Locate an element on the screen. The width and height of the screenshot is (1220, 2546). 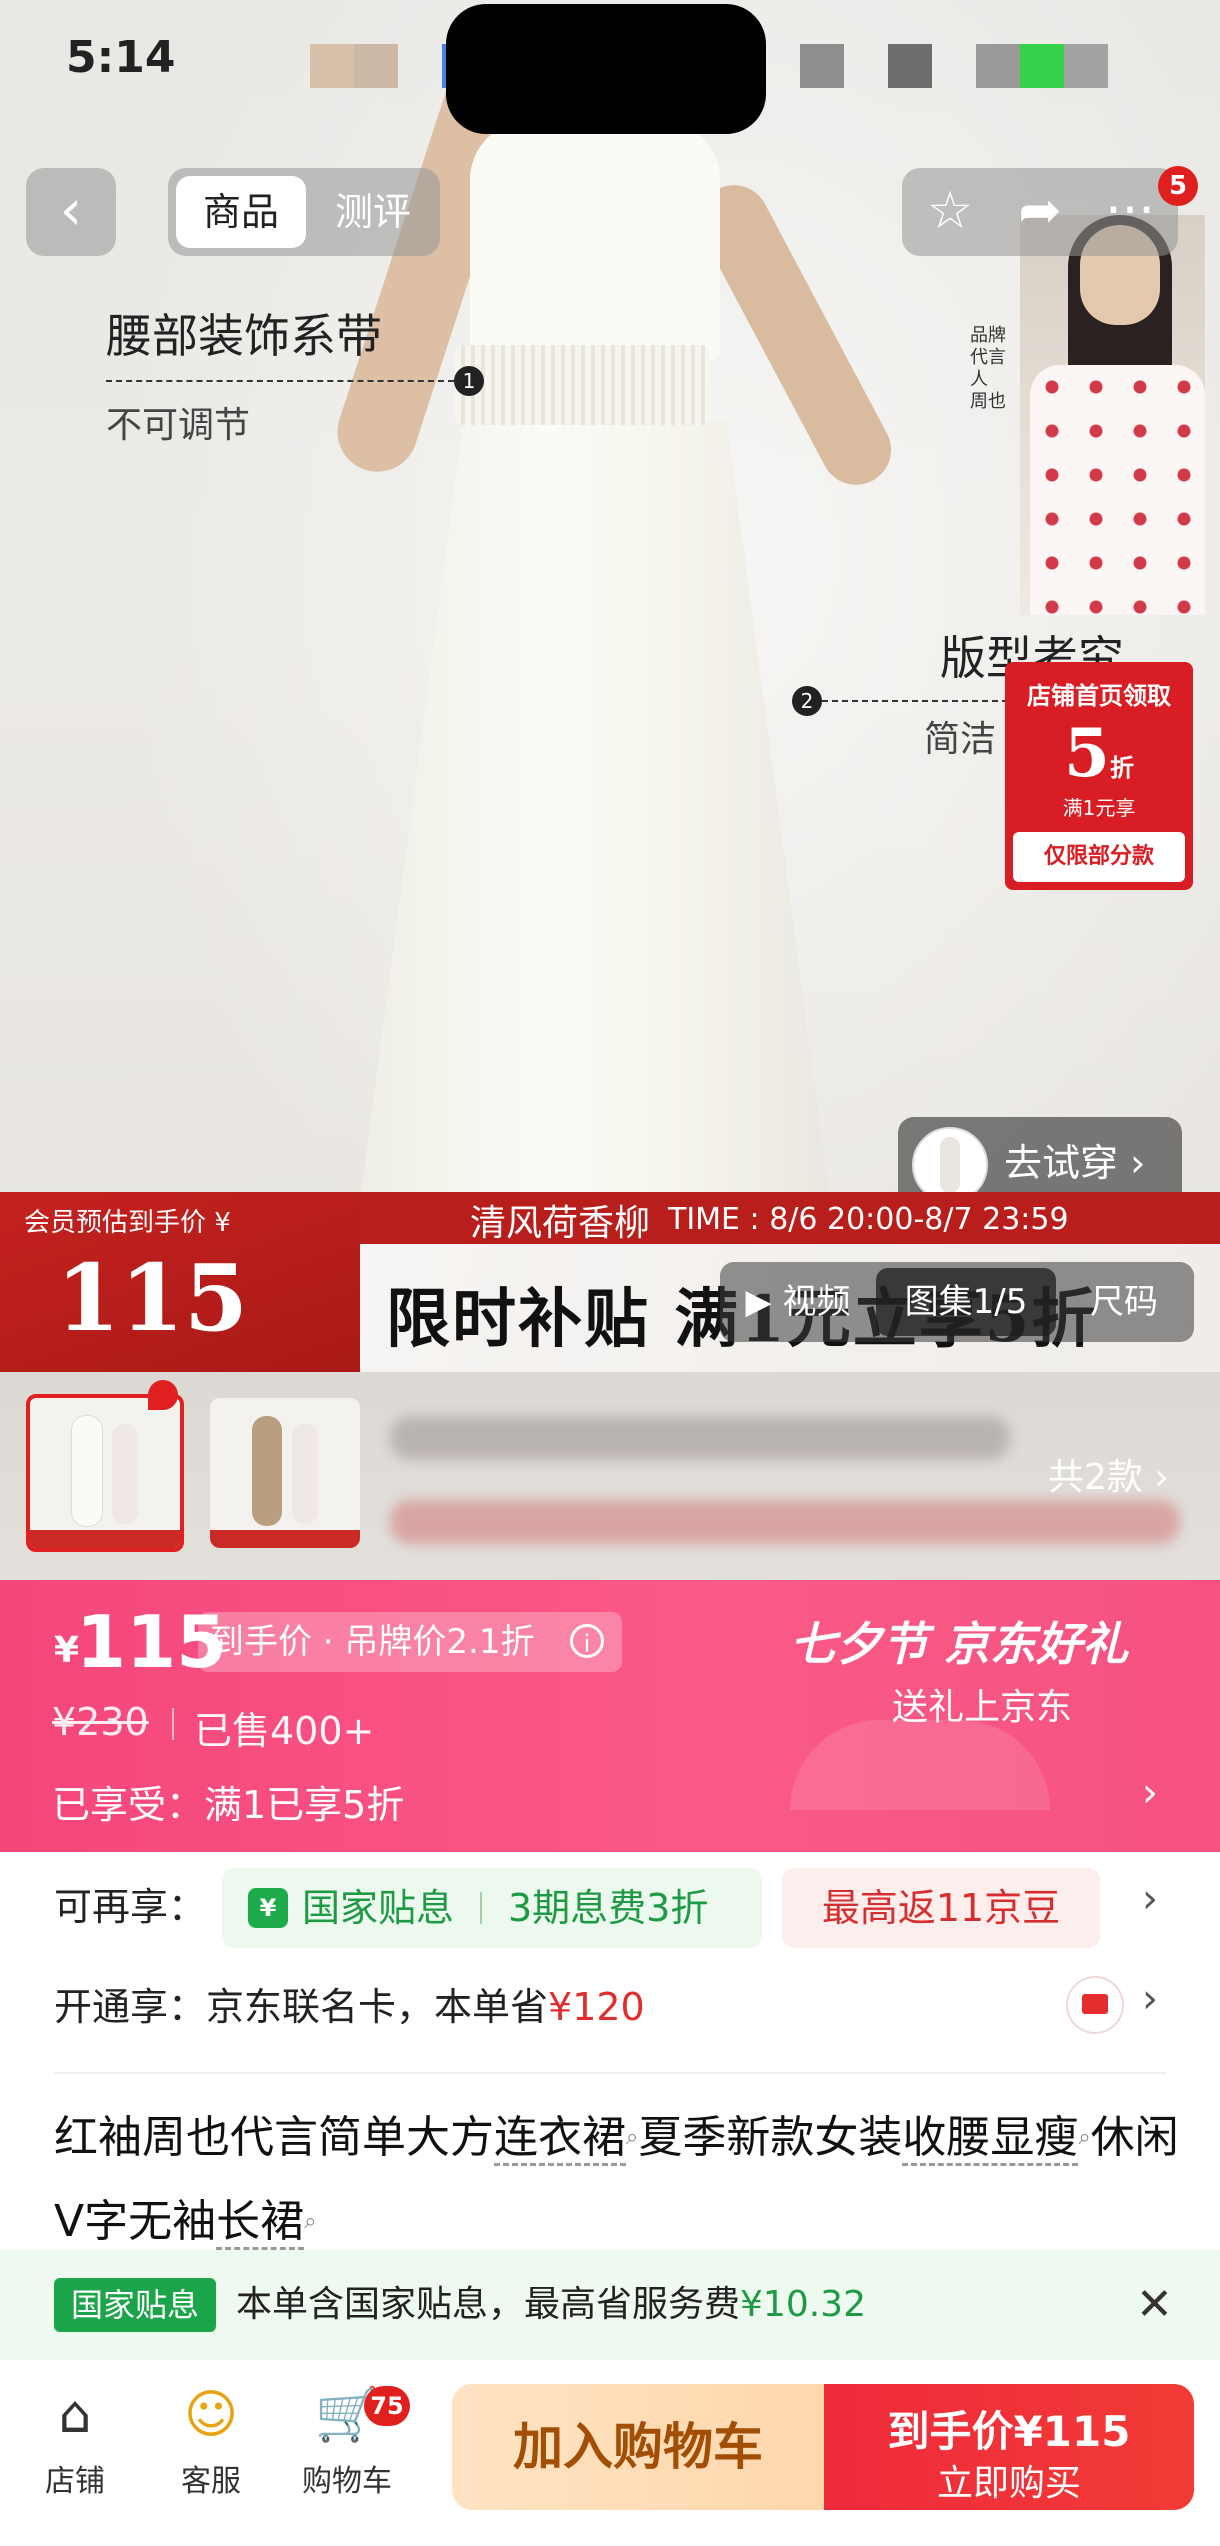
ambassador-label: 品牌代言人 周也 is located at coordinates (988, 368).